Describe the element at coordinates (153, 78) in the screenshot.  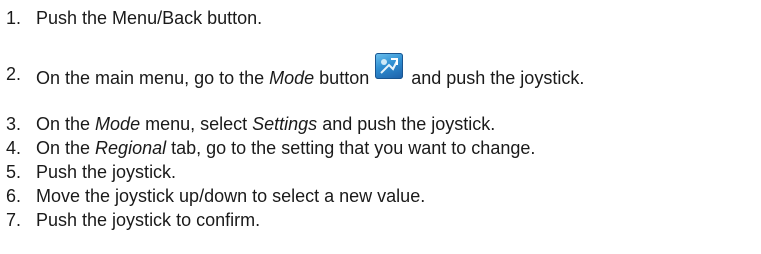
I see `text-run: On the main menu, go to the` at that location.